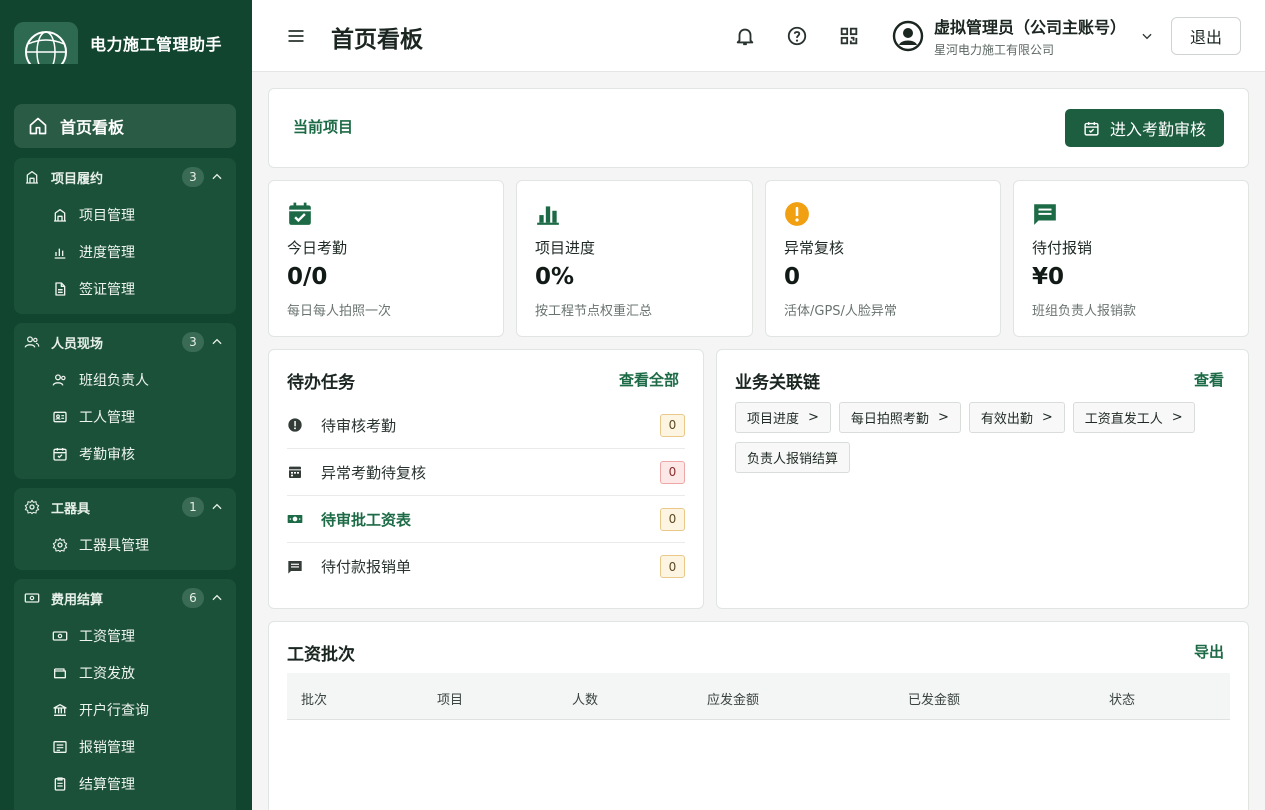  What do you see at coordinates (296, 36) in the screenshot?
I see `menu-icon` at bounding box center [296, 36].